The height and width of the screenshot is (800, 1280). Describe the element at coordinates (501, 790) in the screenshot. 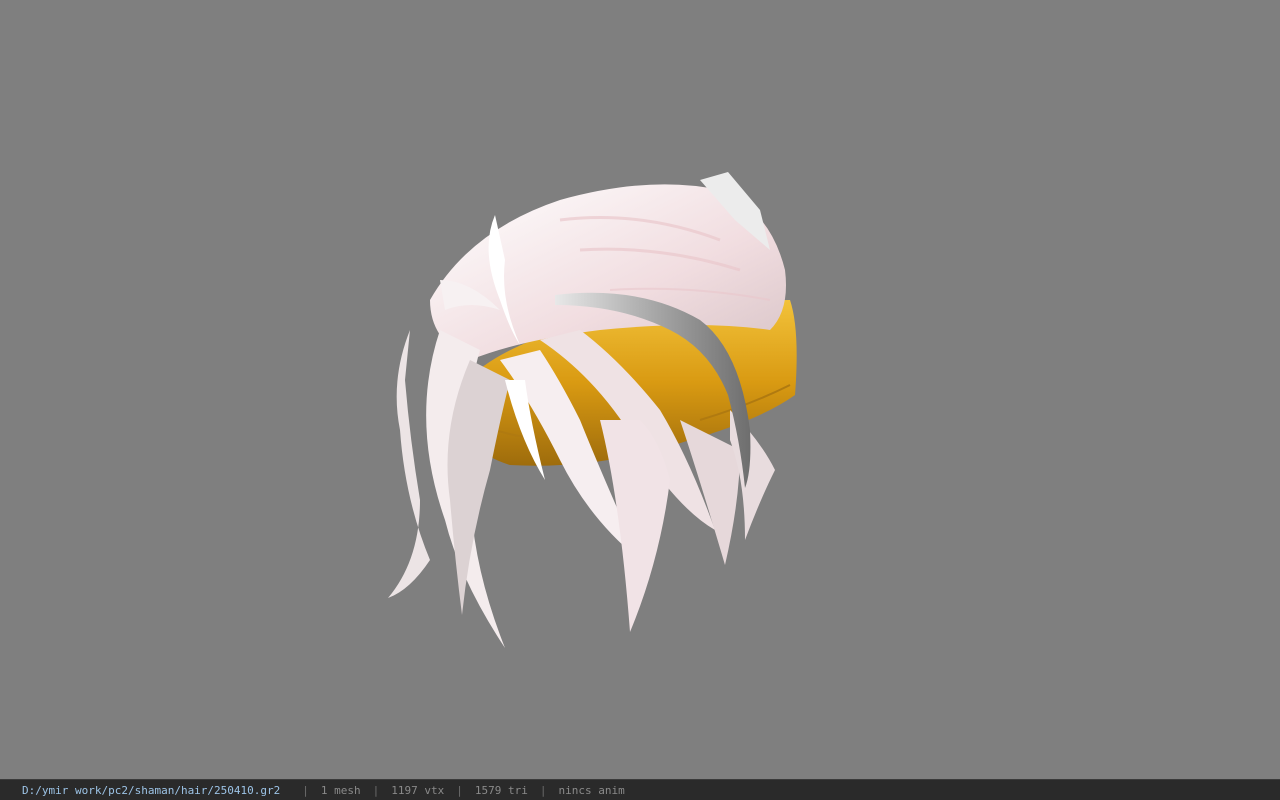

I see `triangle-count: 1579 tri` at that location.